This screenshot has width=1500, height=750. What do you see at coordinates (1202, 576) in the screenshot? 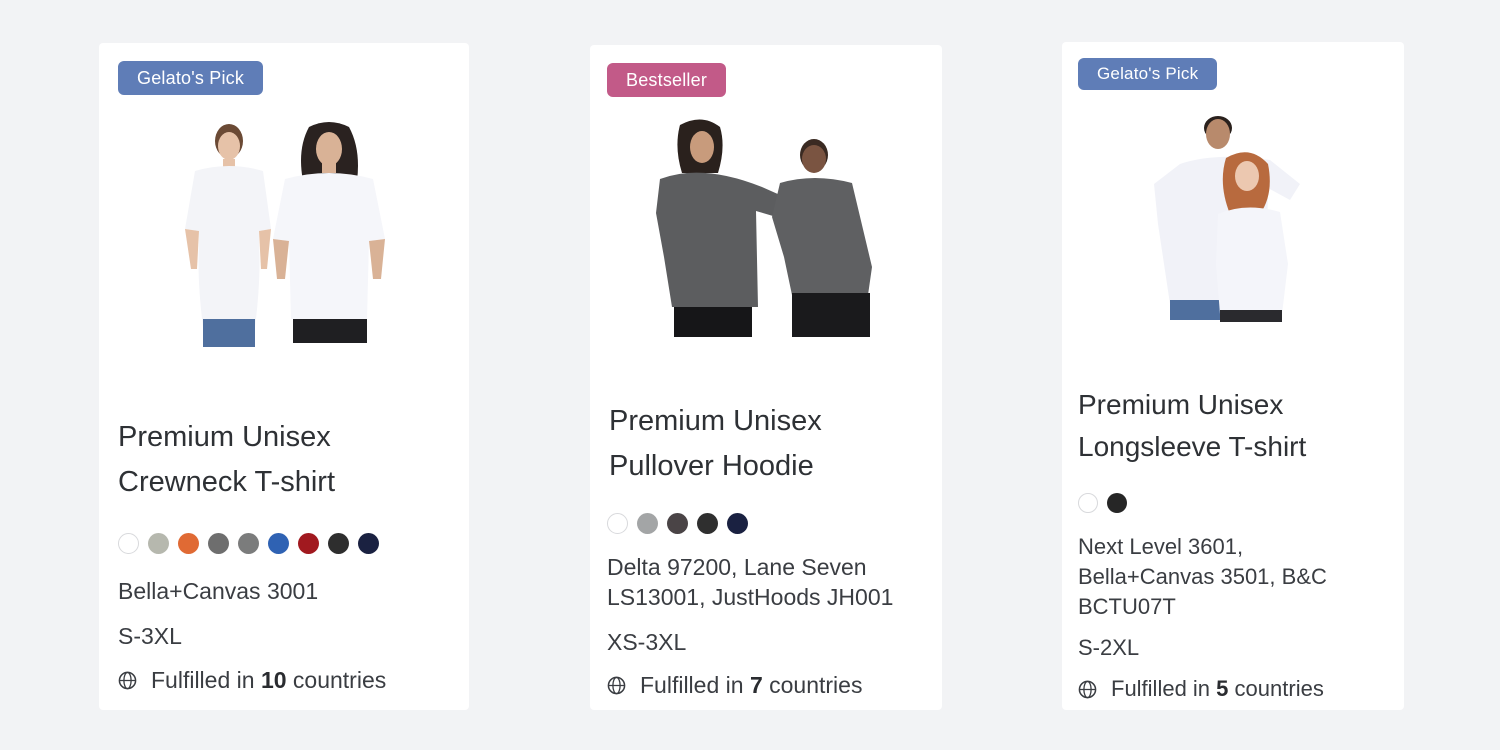
I see `models-line-2: Bella+Canvas 3501, B&C` at bounding box center [1202, 576].